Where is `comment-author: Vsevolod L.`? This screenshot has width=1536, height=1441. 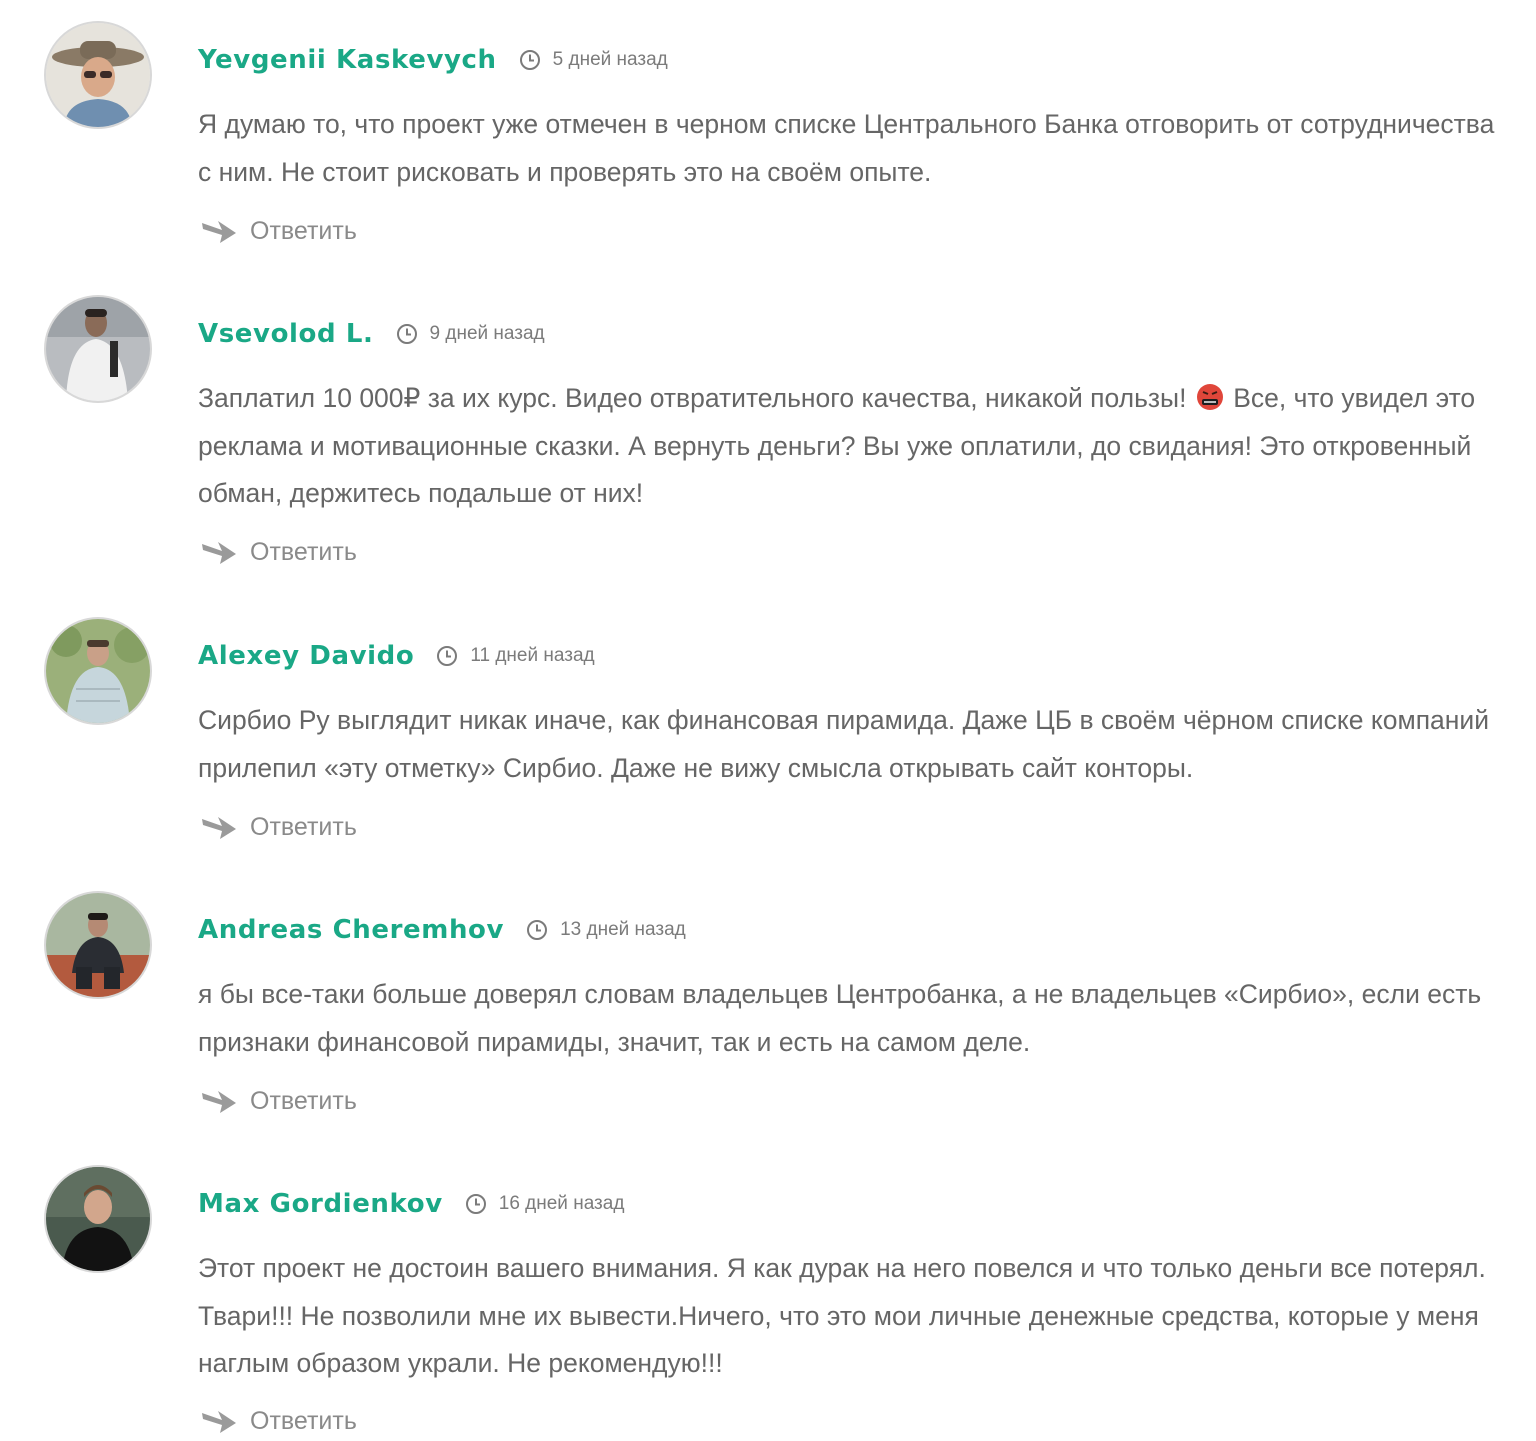 comment-author: Vsevolod L. is located at coordinates (286, 334).